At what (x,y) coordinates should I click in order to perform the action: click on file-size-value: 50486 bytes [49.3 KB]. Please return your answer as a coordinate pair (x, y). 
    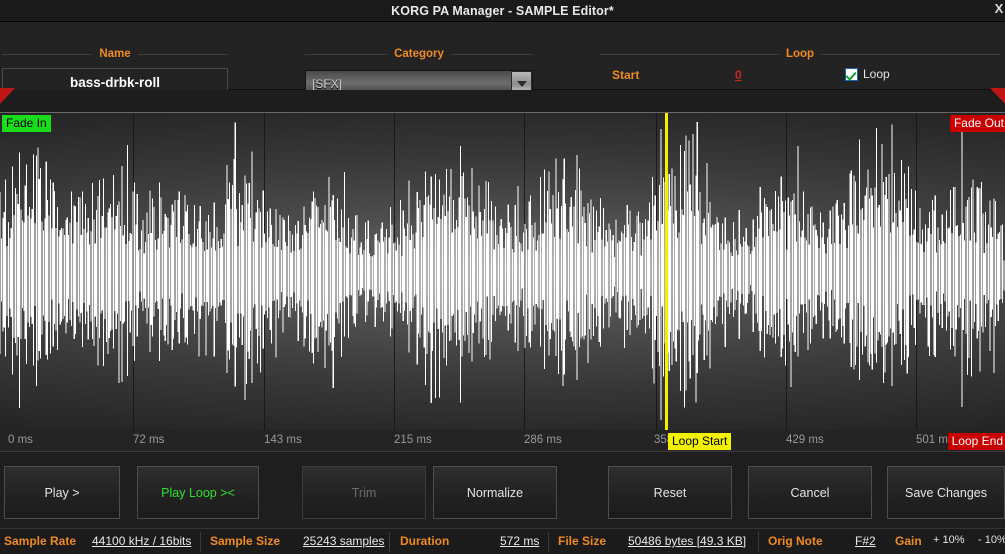
    Looking at the image, I should click on (687, 541).